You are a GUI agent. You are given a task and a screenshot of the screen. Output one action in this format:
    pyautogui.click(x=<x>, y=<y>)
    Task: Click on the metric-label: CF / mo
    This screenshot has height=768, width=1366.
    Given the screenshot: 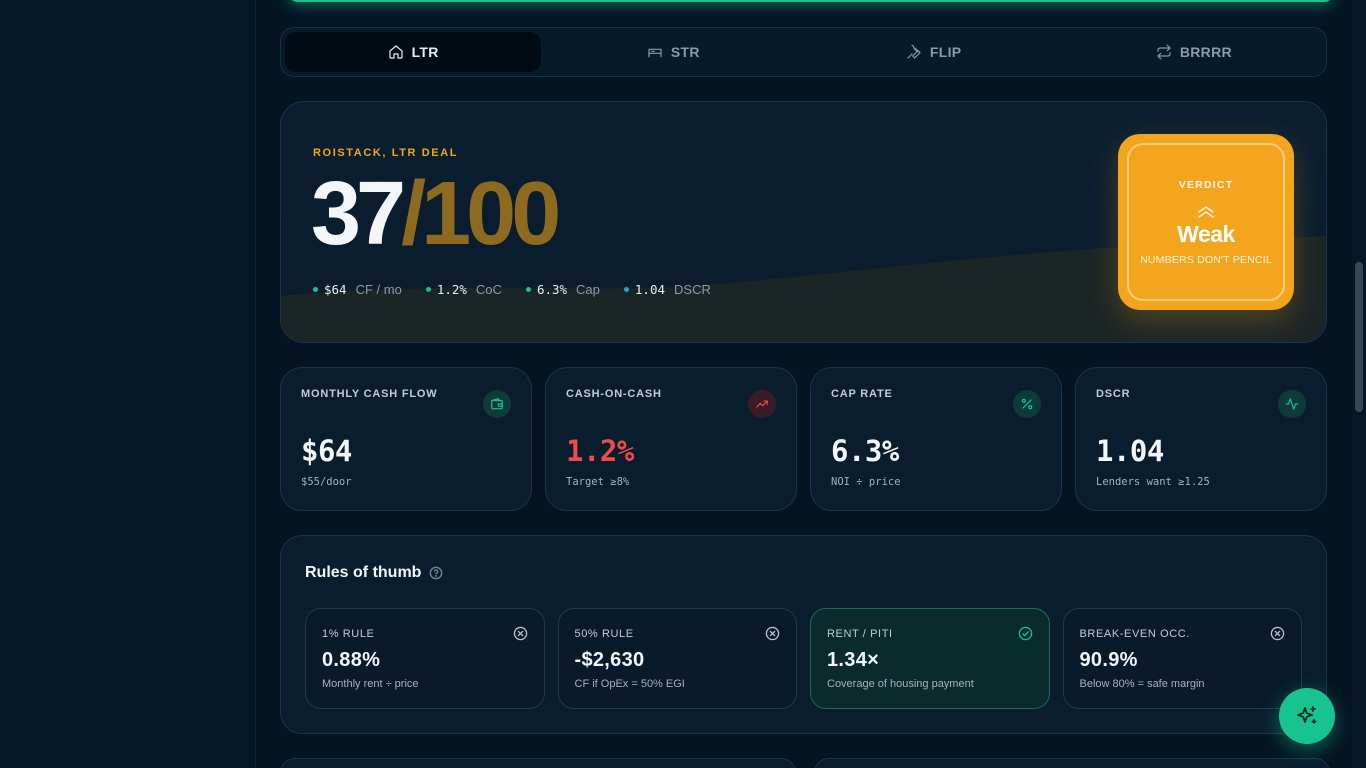 What is the action you would take?
    pyautogui.click(x=378, y=289)
    